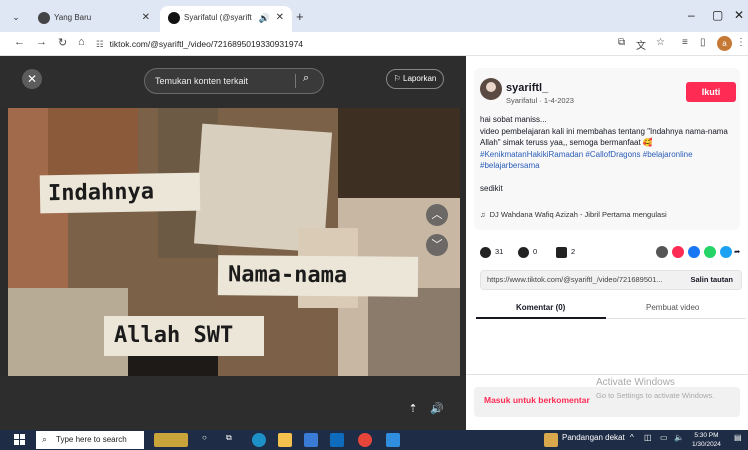 The image size is (748, 450). I want to click on tab-tiktok: Syarifatul (@syariftl_) | TIK 🔊 ✕, so click(226, 19).